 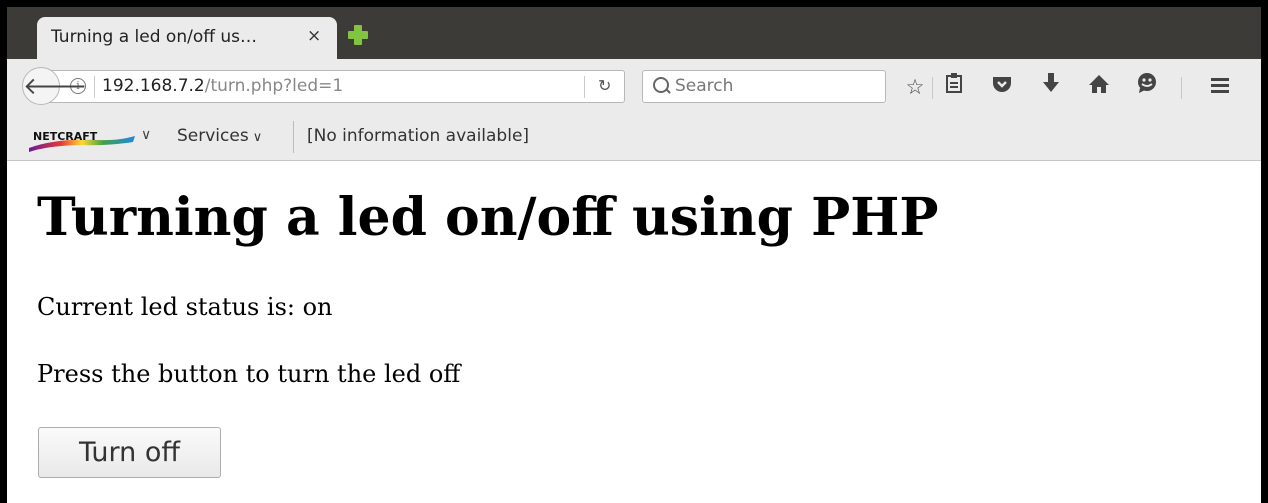 I want to click on turn-off-button: Turn off, so click(x=129, y=452).